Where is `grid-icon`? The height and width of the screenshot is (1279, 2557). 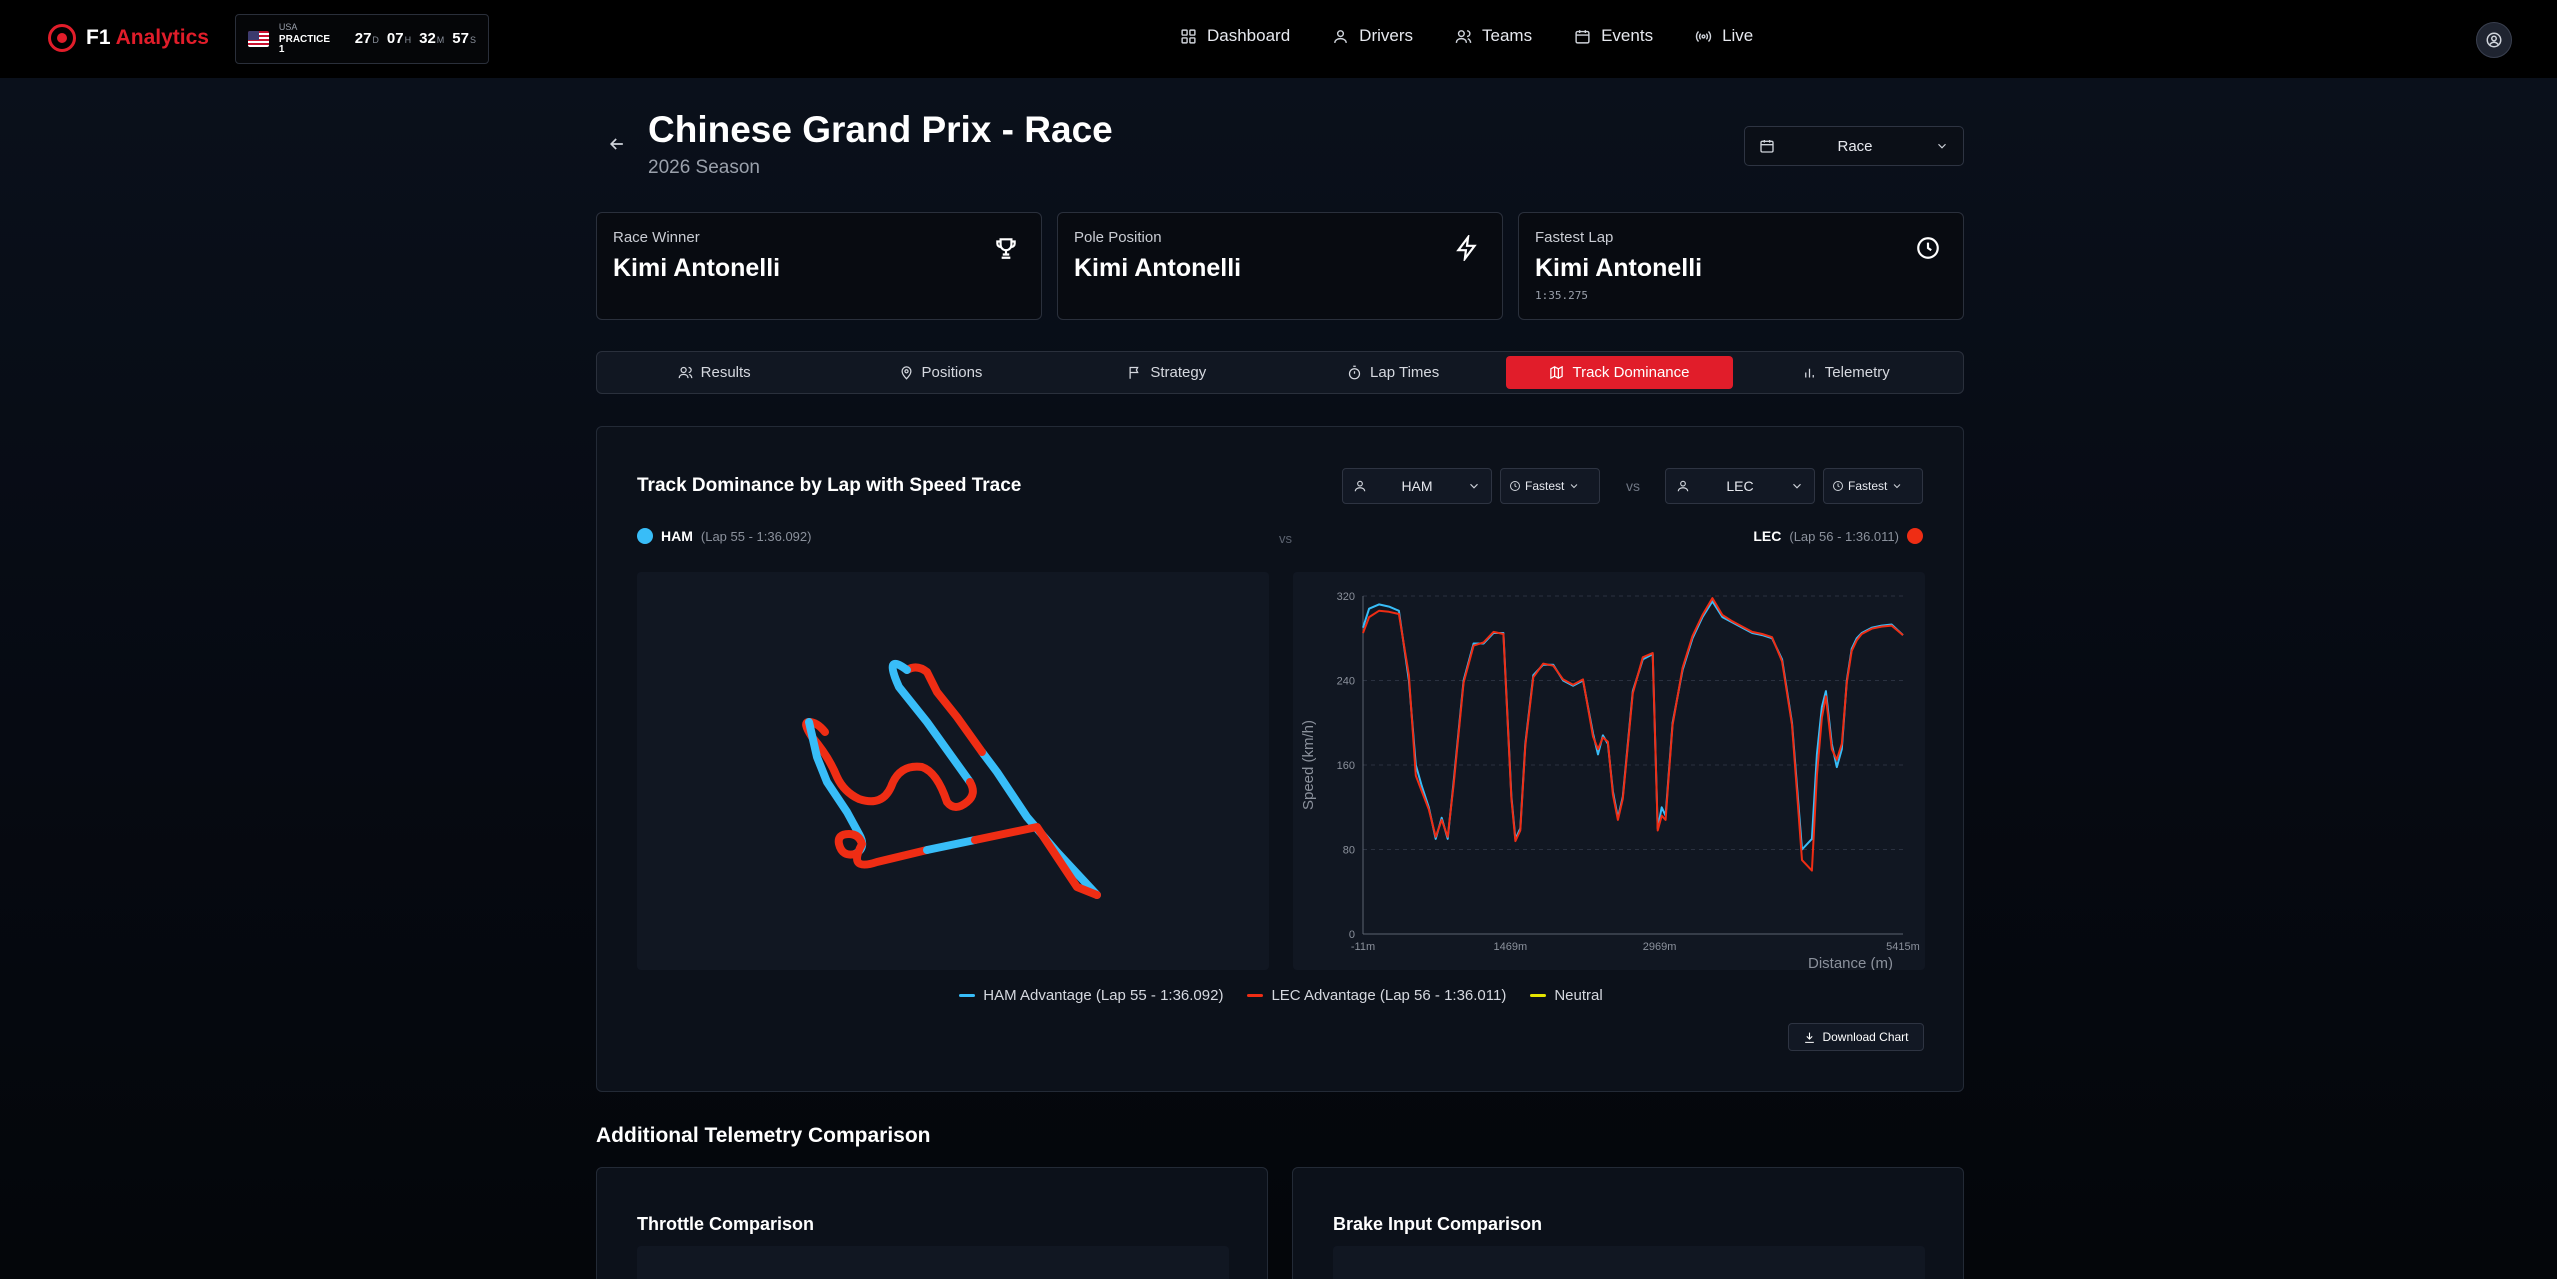
grid-icon is located at coordinates (1188, 36).